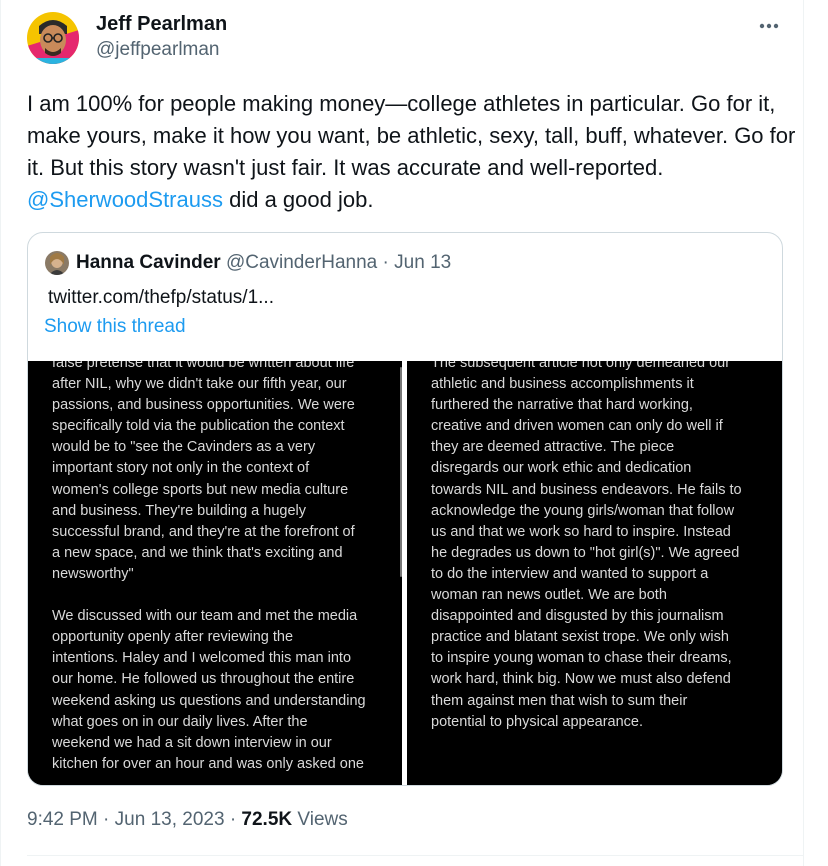 This screenshot has width=828, height=866. What do you see at coordinates (57, 263) in the screenshot?
I see `quoted-author-avatar` at bounding box center [57, 263].